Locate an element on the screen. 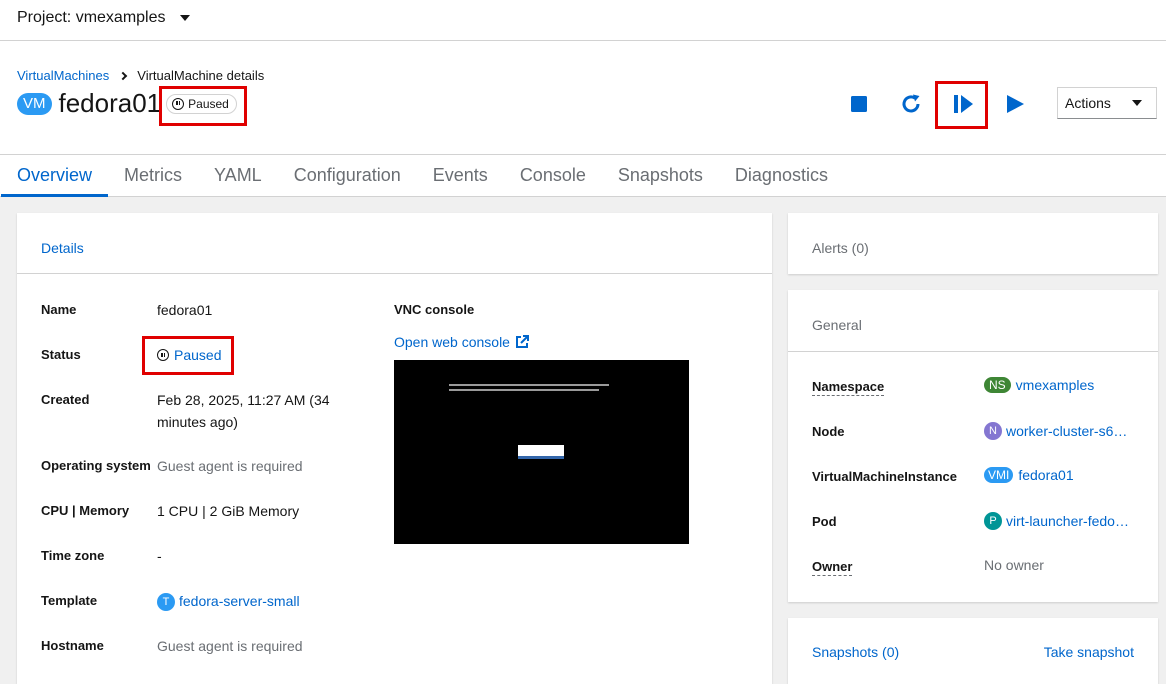  vmi-value: VMI fedora01 is located at coordinates (1029, 475).